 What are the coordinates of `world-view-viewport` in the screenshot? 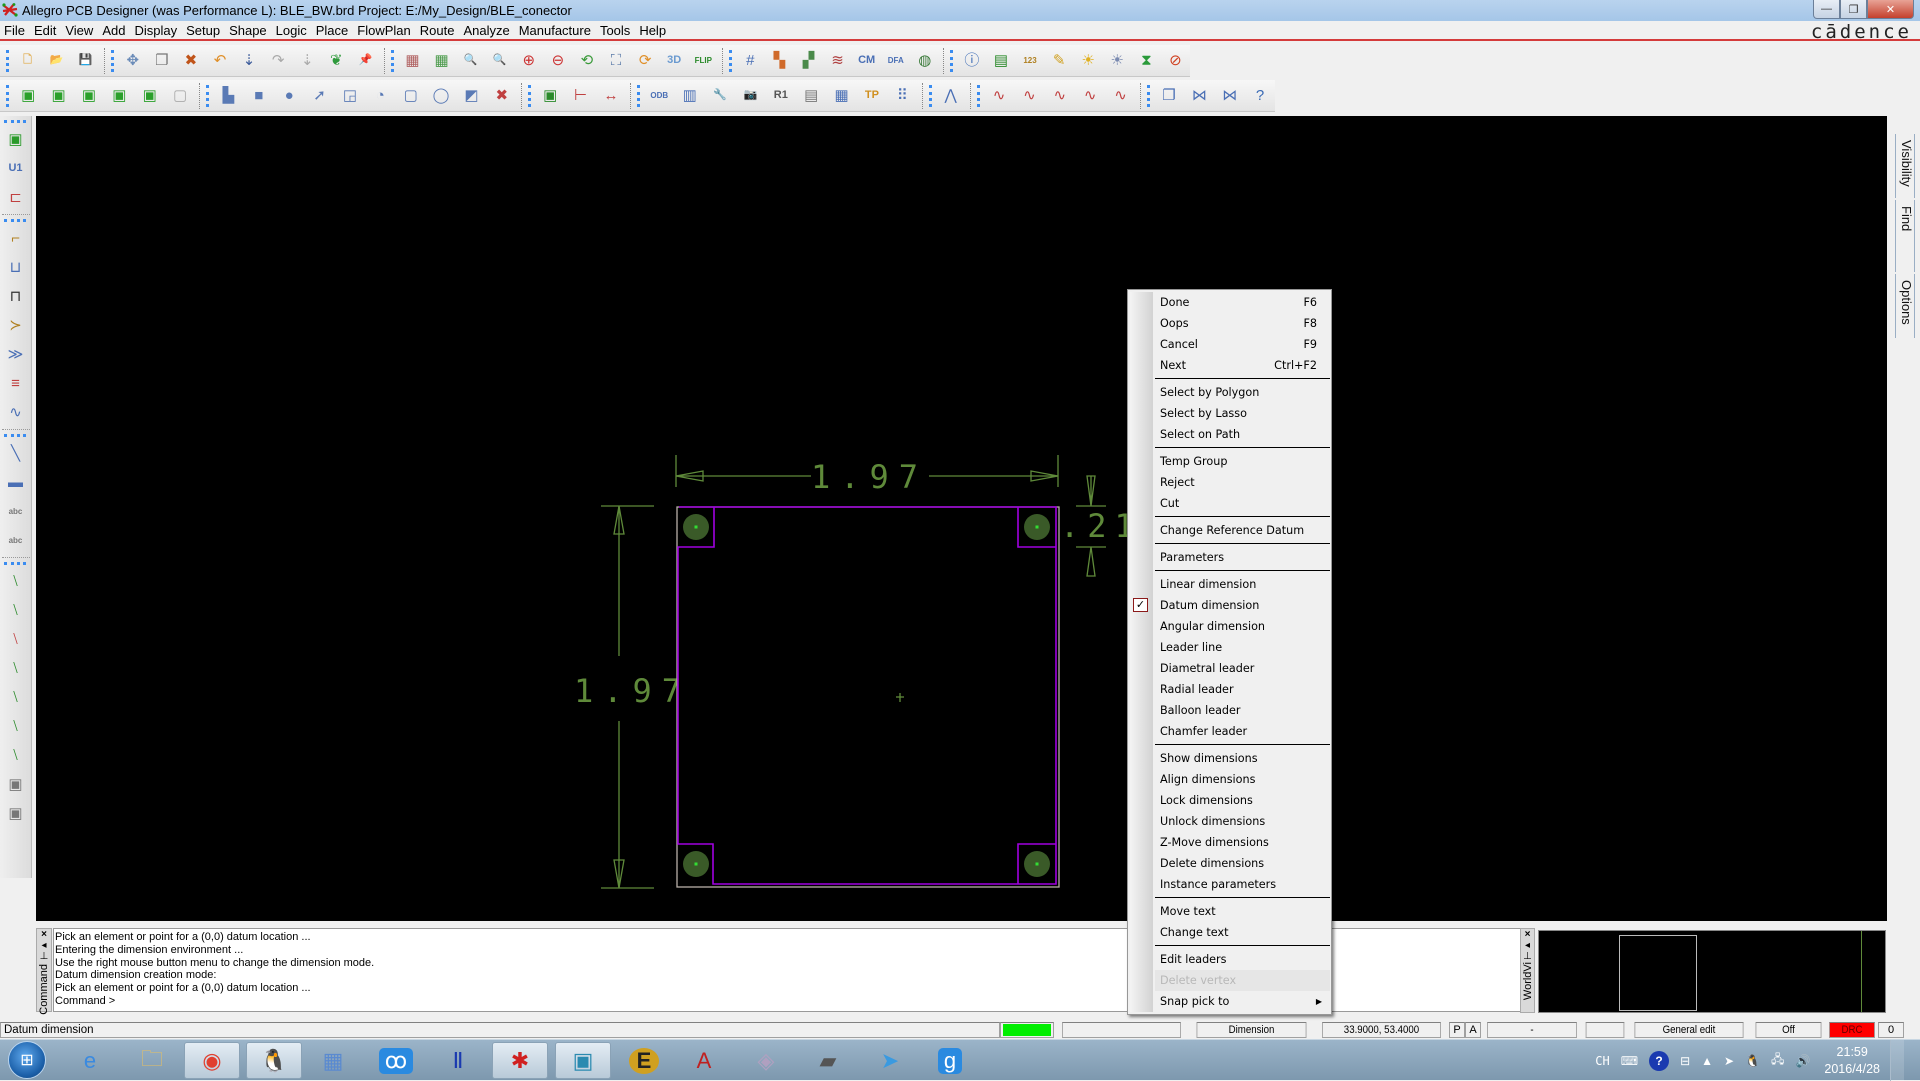 It's located at (1658, 973).